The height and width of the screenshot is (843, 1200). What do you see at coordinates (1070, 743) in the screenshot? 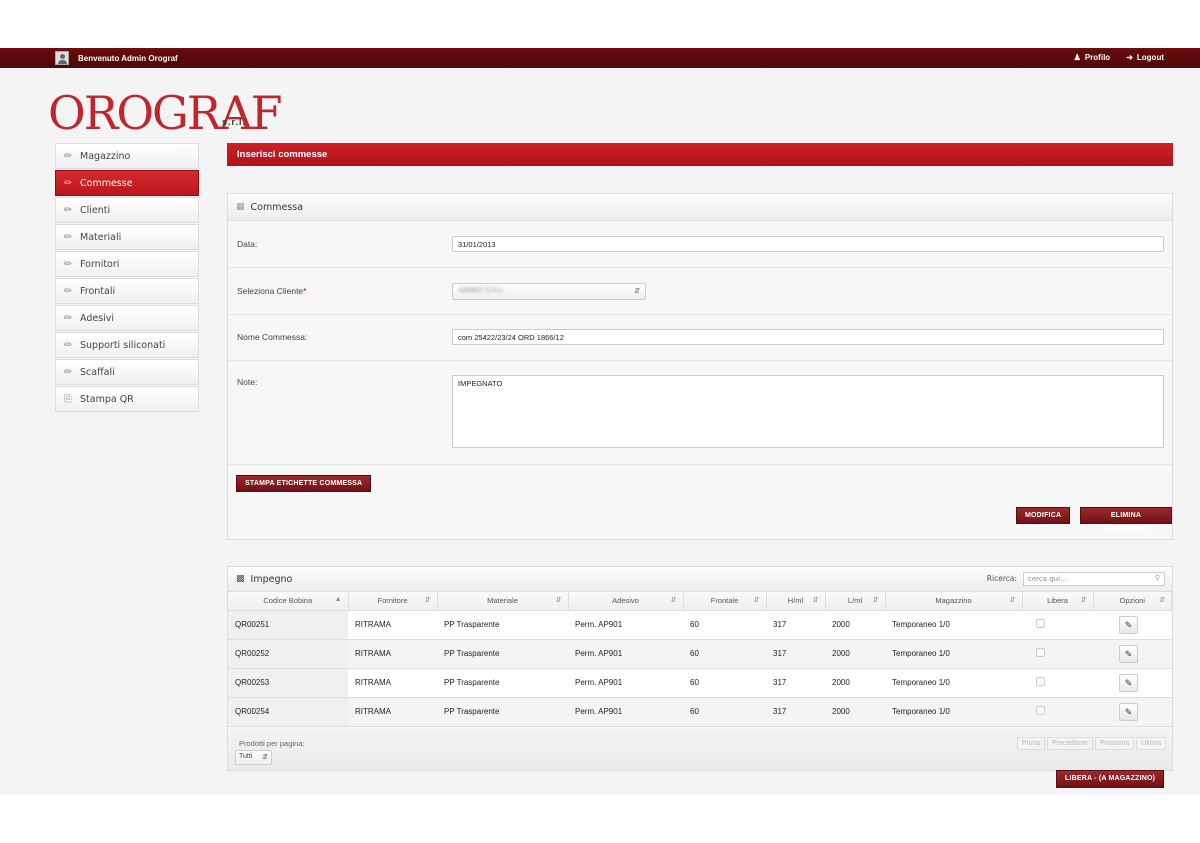
I see `prev-page-button: Precedente` at bounding box center [1070, 743].